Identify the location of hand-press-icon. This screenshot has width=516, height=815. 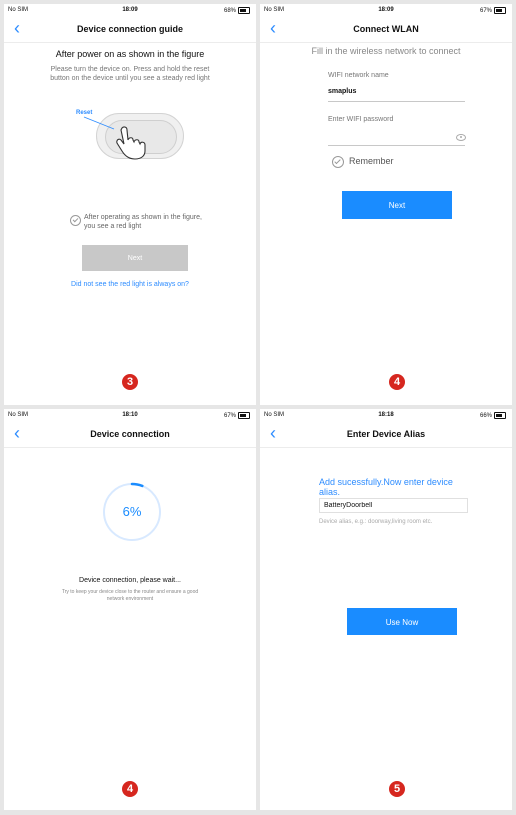
(131, 143).